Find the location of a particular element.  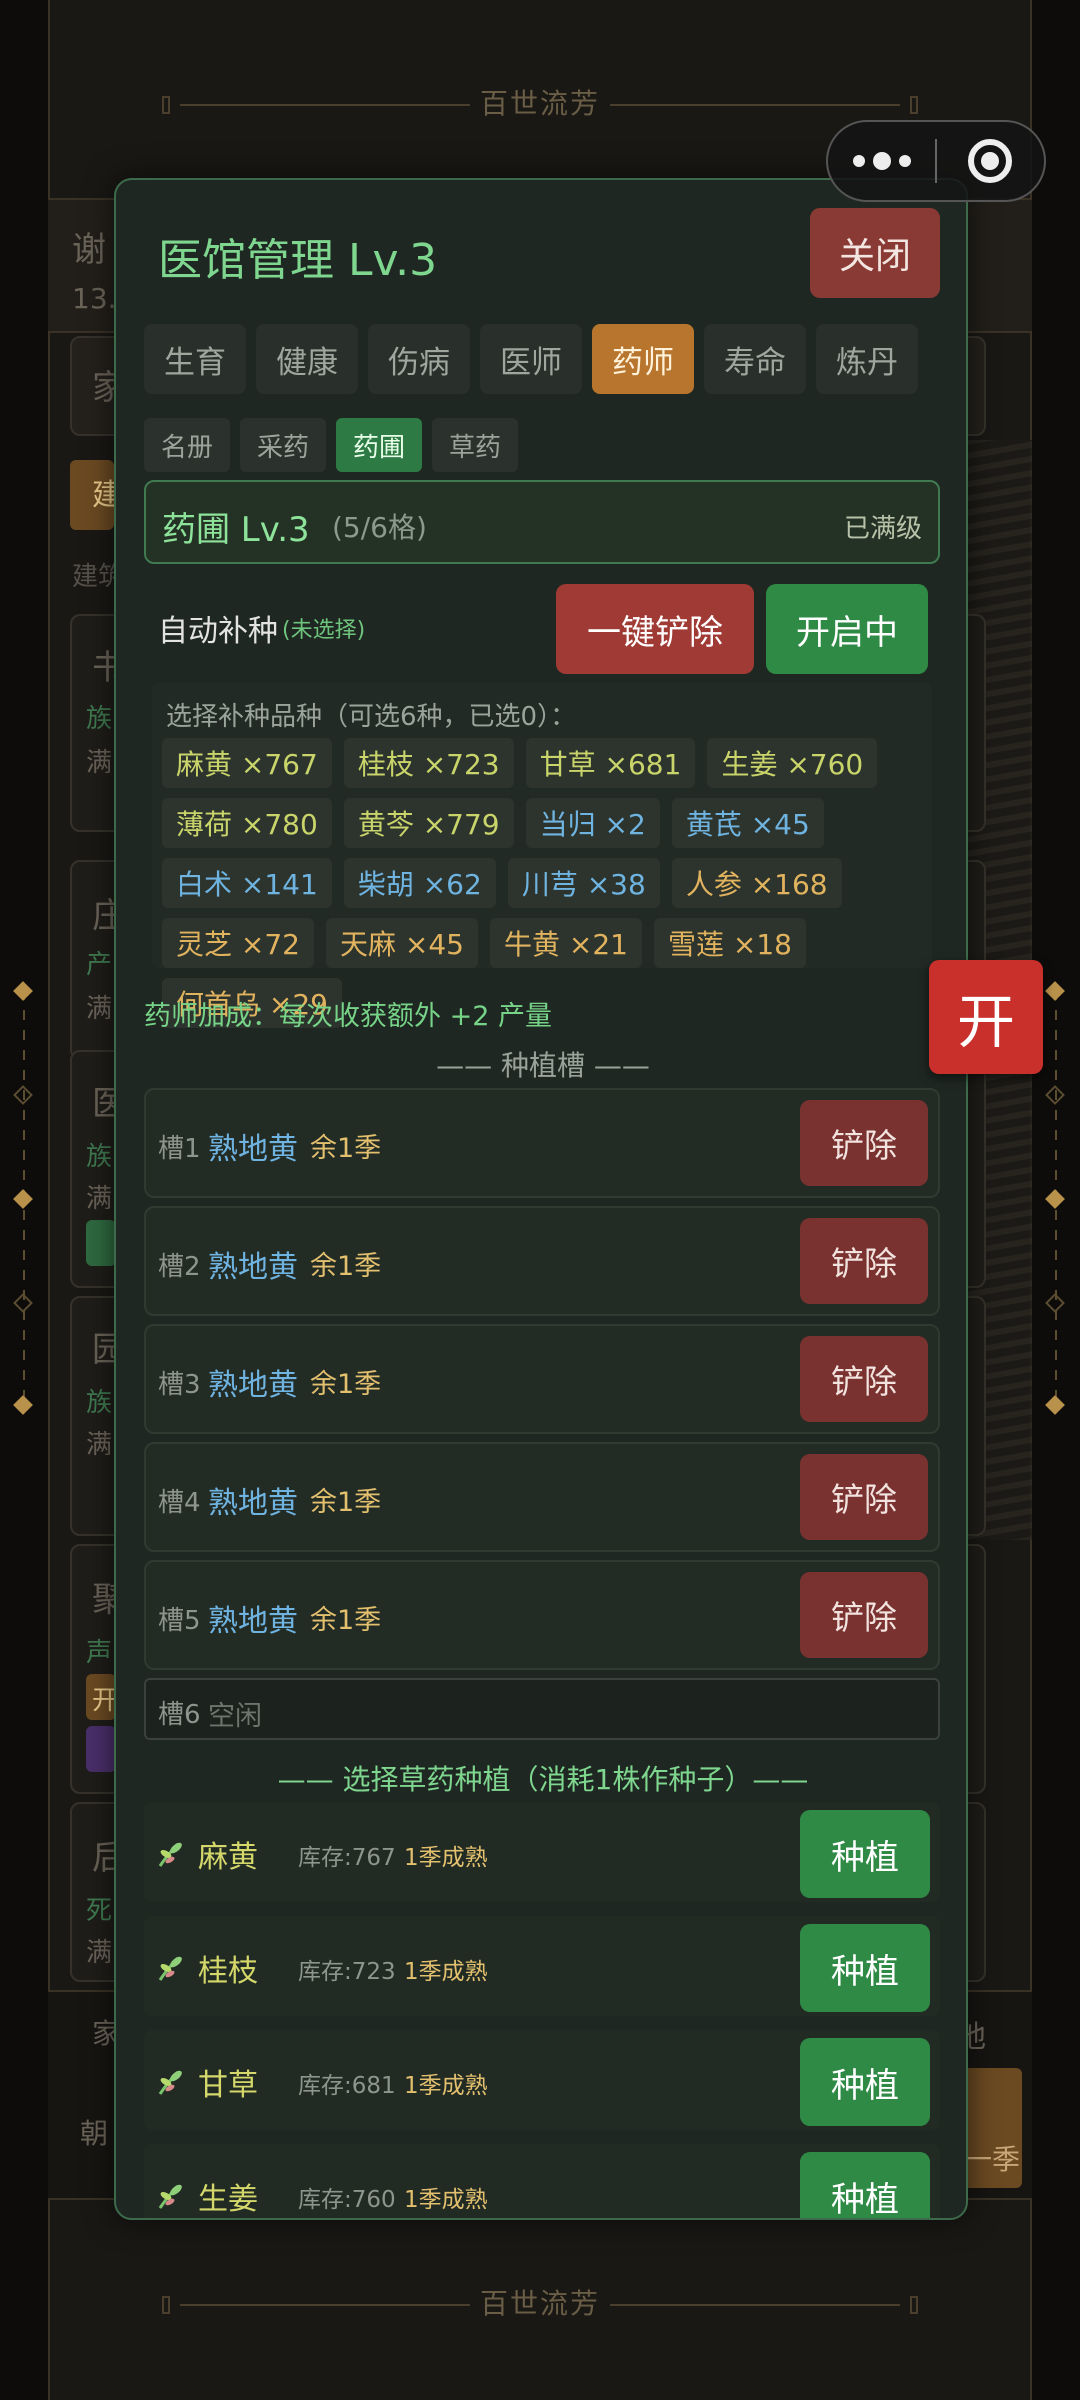

seed-option: 人参 ×168 is located at coordinates (756, 883).